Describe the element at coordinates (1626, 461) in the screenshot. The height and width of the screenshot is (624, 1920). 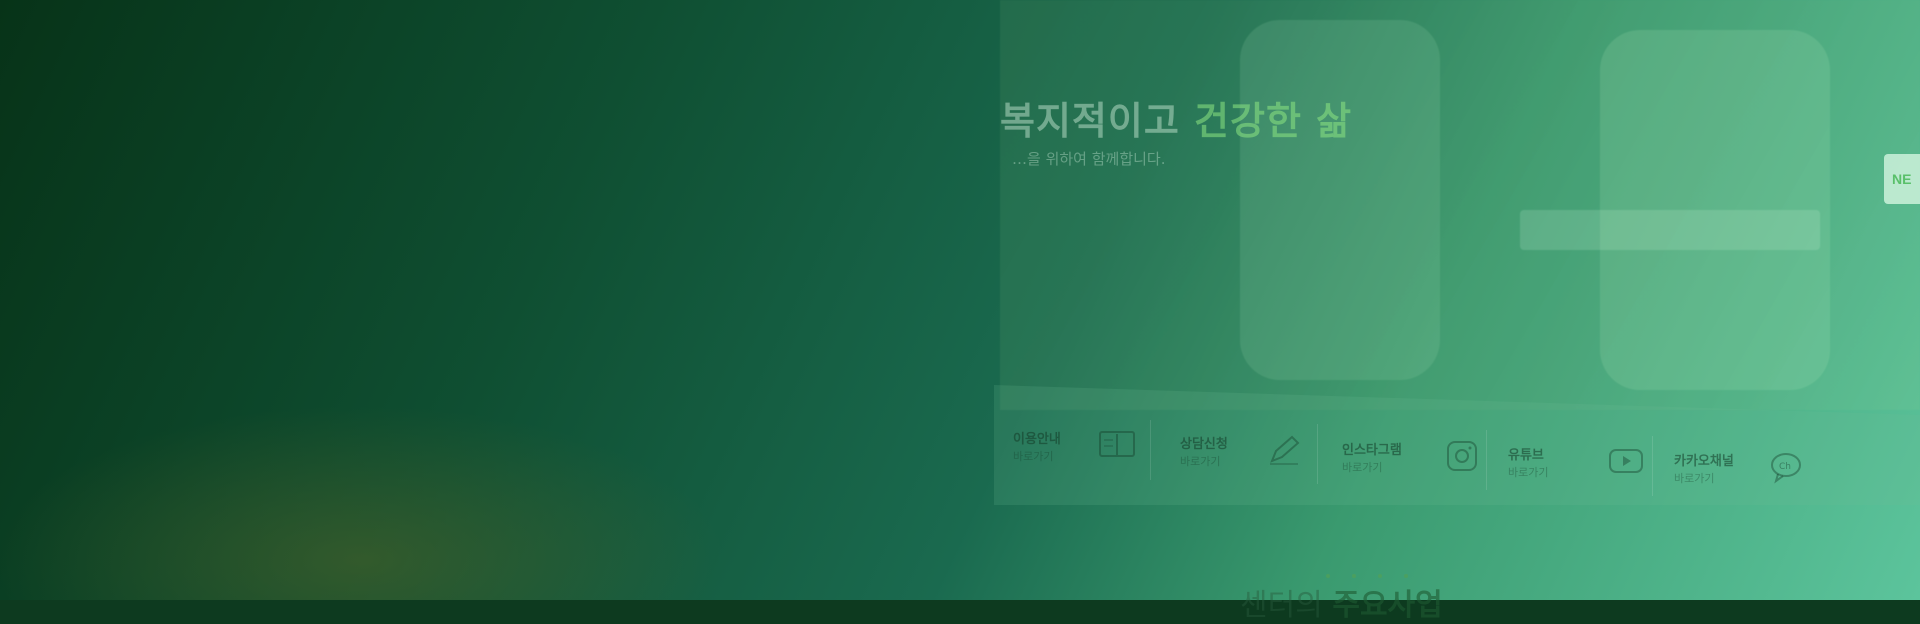
I see `youtube-icon` at that location.